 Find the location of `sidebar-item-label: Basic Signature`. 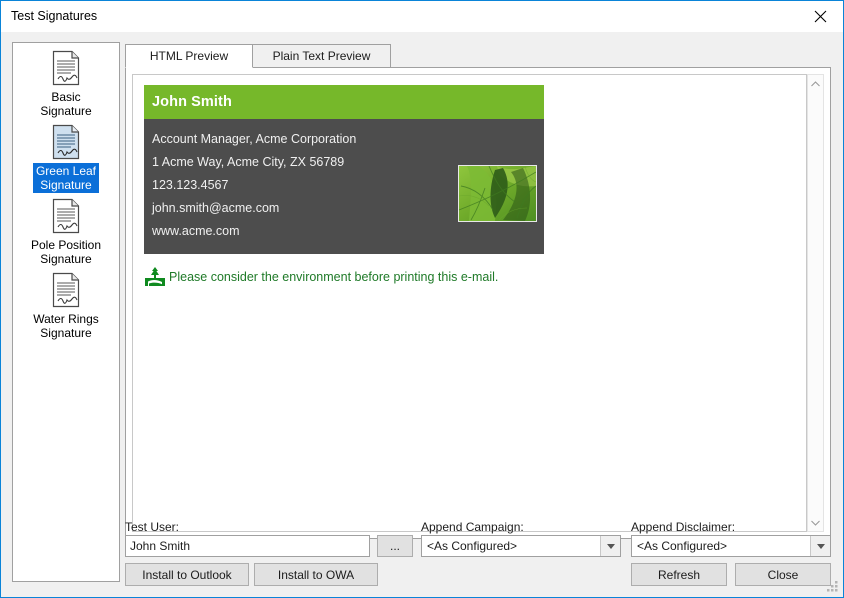

sidebar-item-label: Basic Signature is located at coordinates (66, 104).